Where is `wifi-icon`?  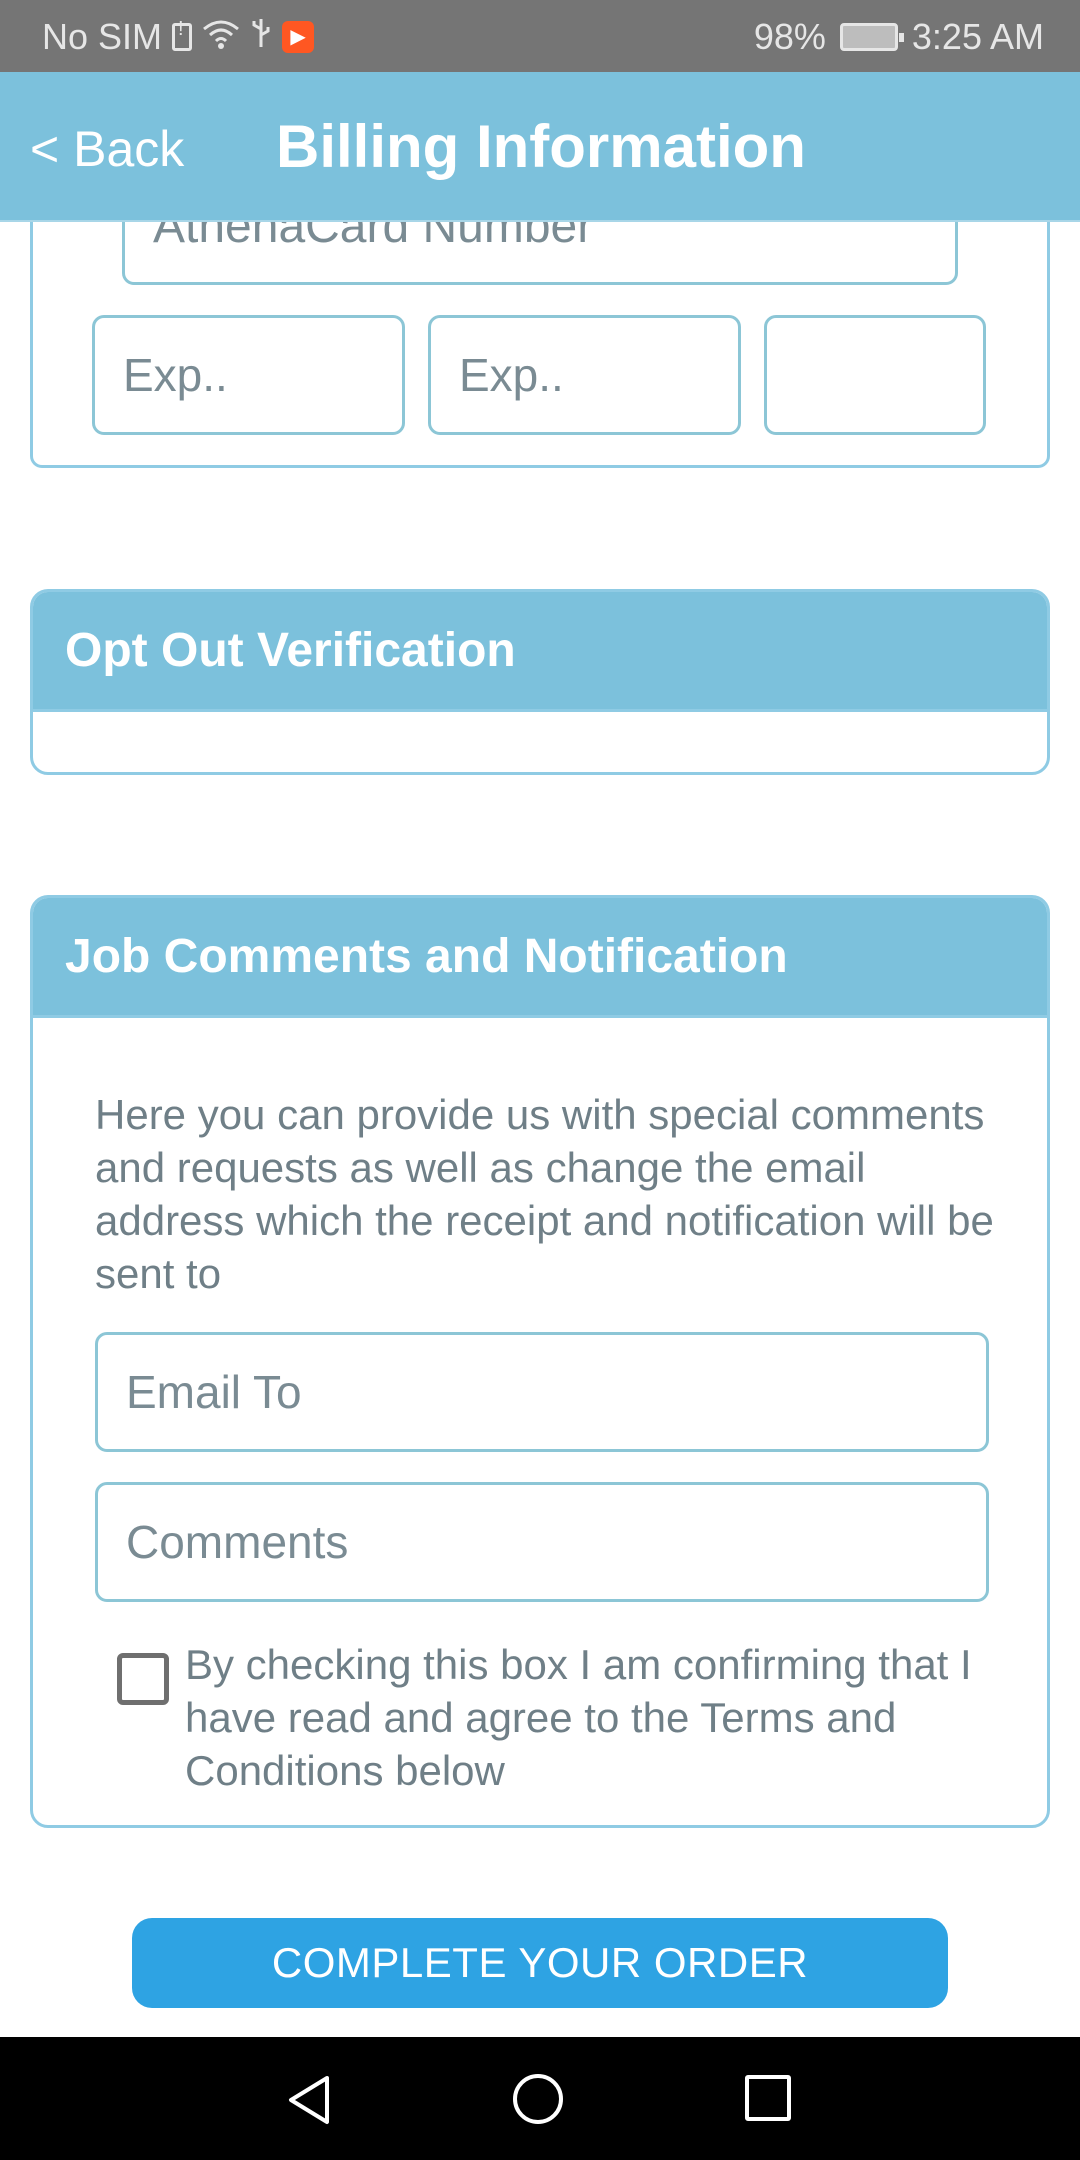
wifi-icon is located at coordinates (221, 37).